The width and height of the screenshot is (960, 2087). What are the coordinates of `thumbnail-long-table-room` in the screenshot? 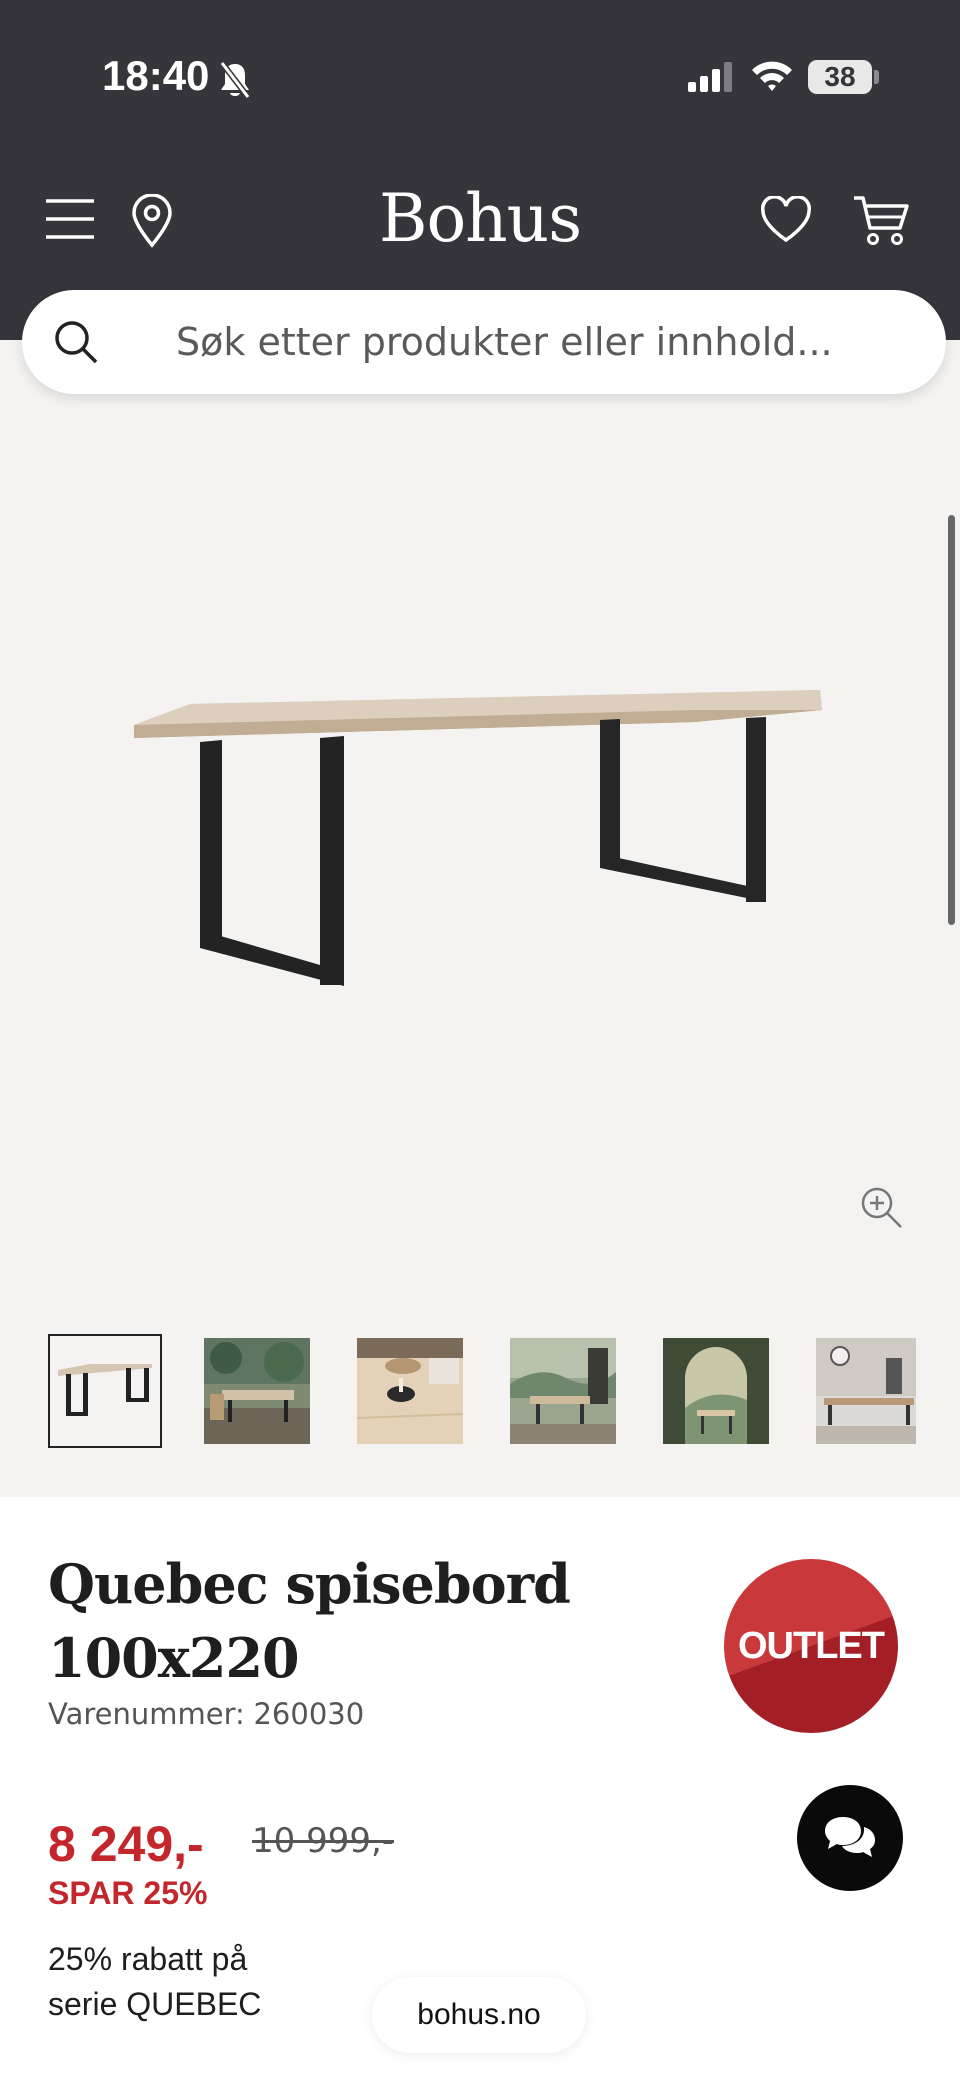 It's located at (866, 1391).